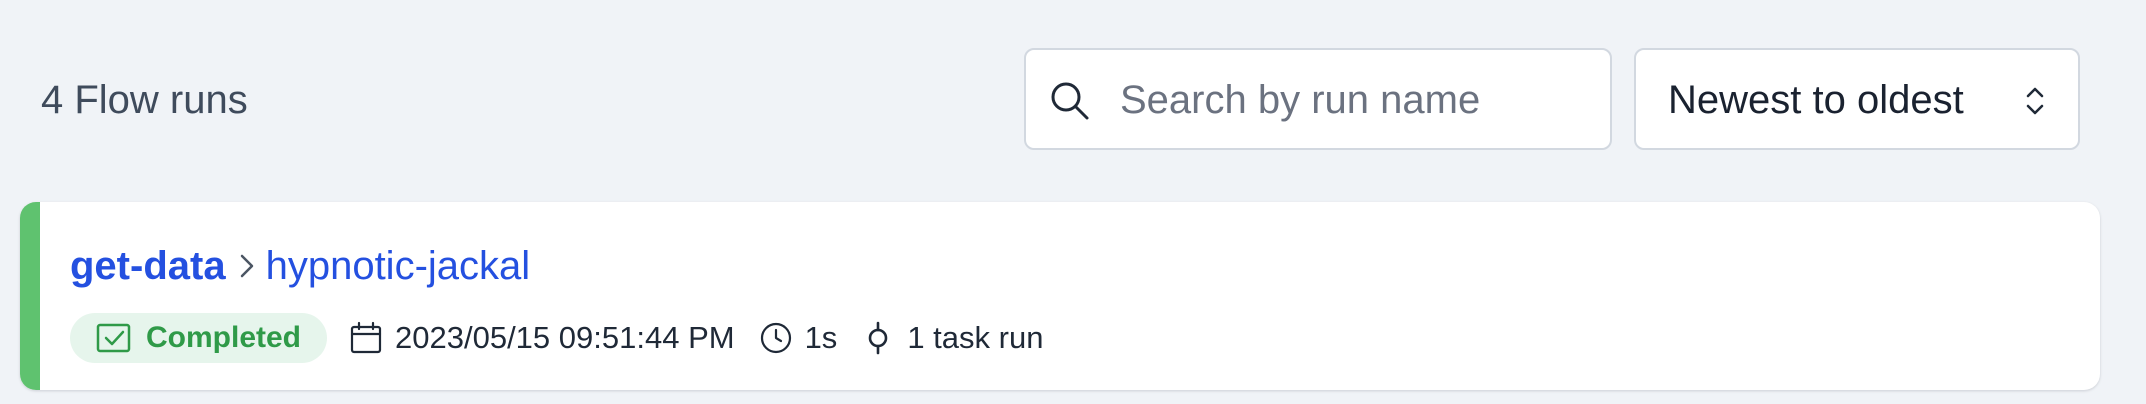 The width and height of the screenshot is (2146, 404). Describe the element at coordinates (1816, 100) in the screenshot. I see `sort-select-value: Newest to oldest` at that location.